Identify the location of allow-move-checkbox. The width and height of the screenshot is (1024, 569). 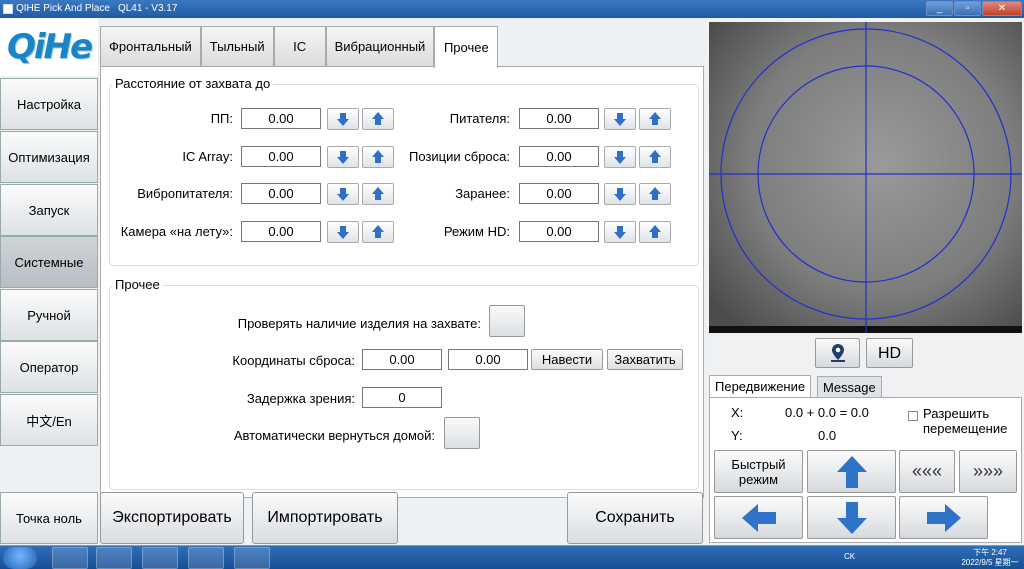
(913, 416).